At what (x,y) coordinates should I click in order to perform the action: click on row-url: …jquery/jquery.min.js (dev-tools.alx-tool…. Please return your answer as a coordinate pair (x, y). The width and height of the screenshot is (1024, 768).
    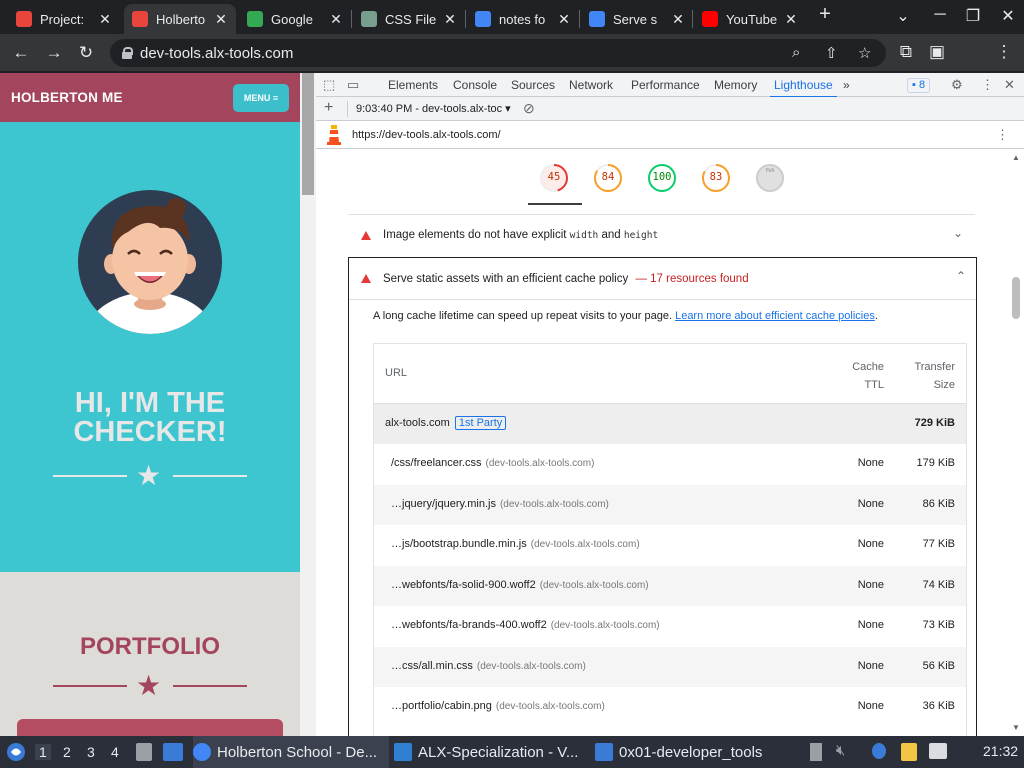
    Looking at the image, I should click on (500, 504).